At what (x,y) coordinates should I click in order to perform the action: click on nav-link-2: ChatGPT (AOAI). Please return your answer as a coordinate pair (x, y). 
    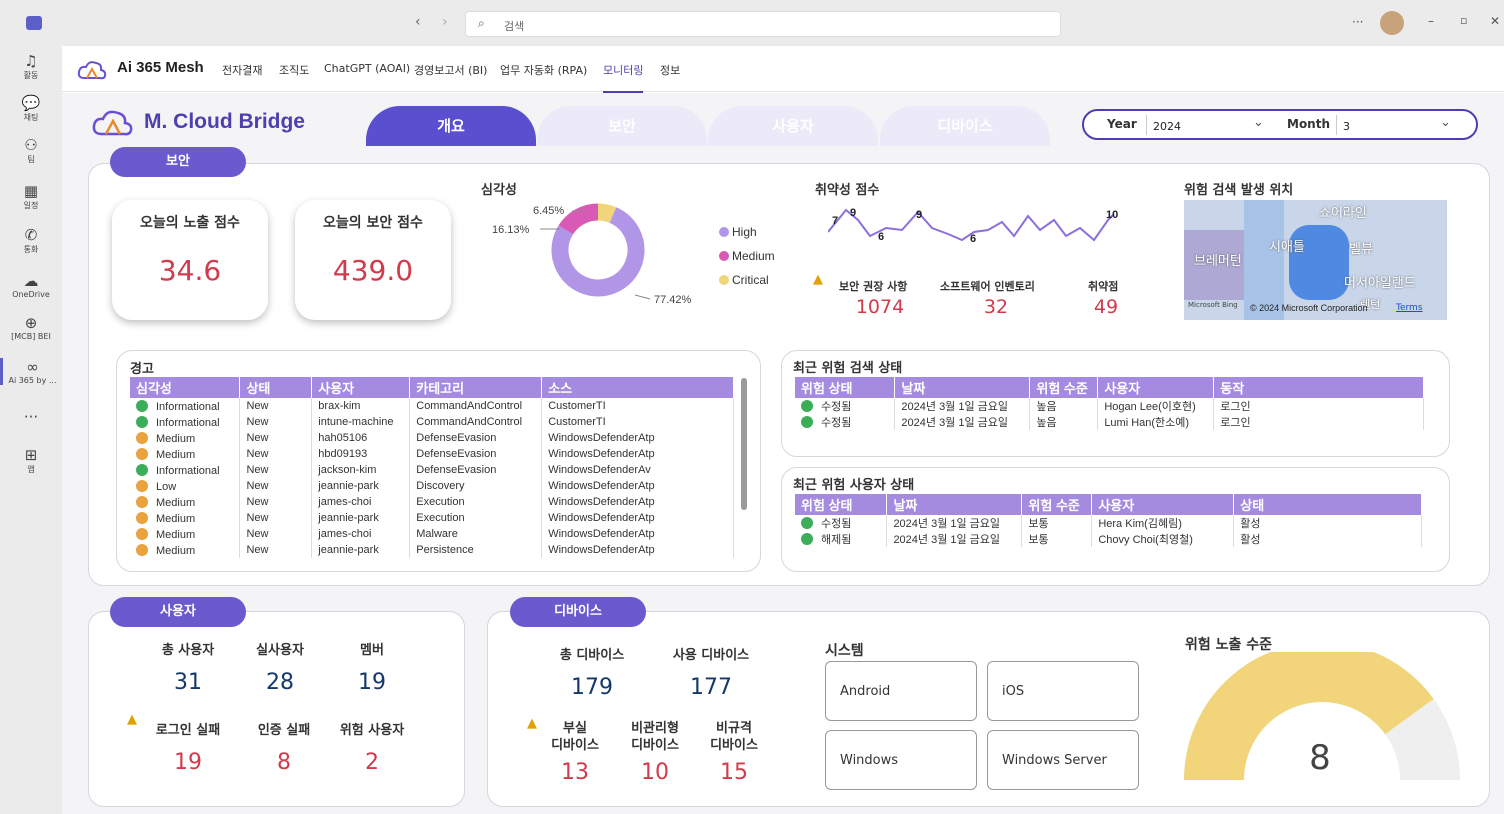
    Looking at the image, I should click on (367, 68).